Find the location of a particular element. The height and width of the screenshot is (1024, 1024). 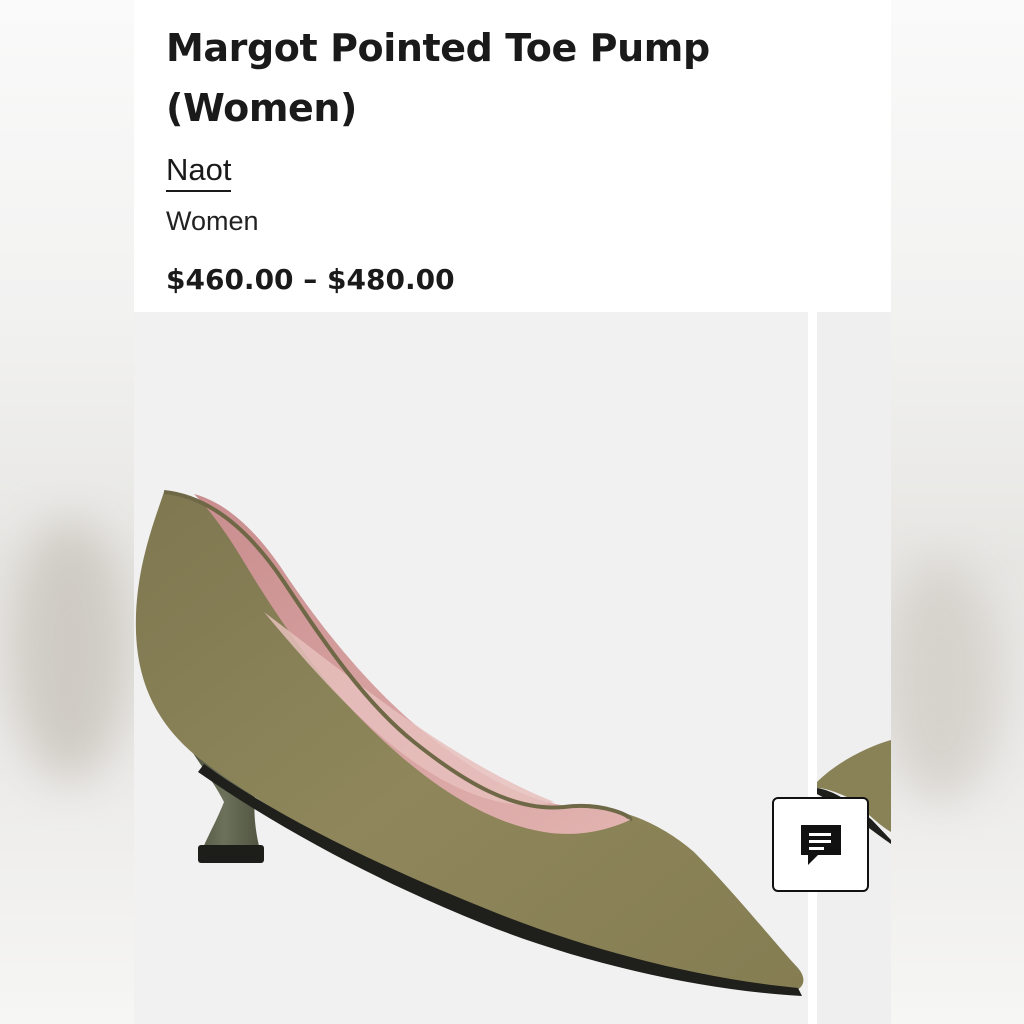

price-range: $460.00 – $480.00 is located at coordinates (310, 279).